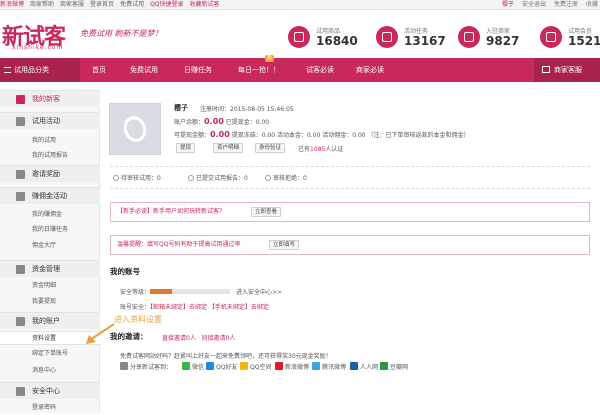 This screenshot has width=600, height=415. What do you see at coordinates (50, 246) in the screenshot?
I see `sidebar-item-commission-hall: 佣金大厅` at bounding box center [50, 246].